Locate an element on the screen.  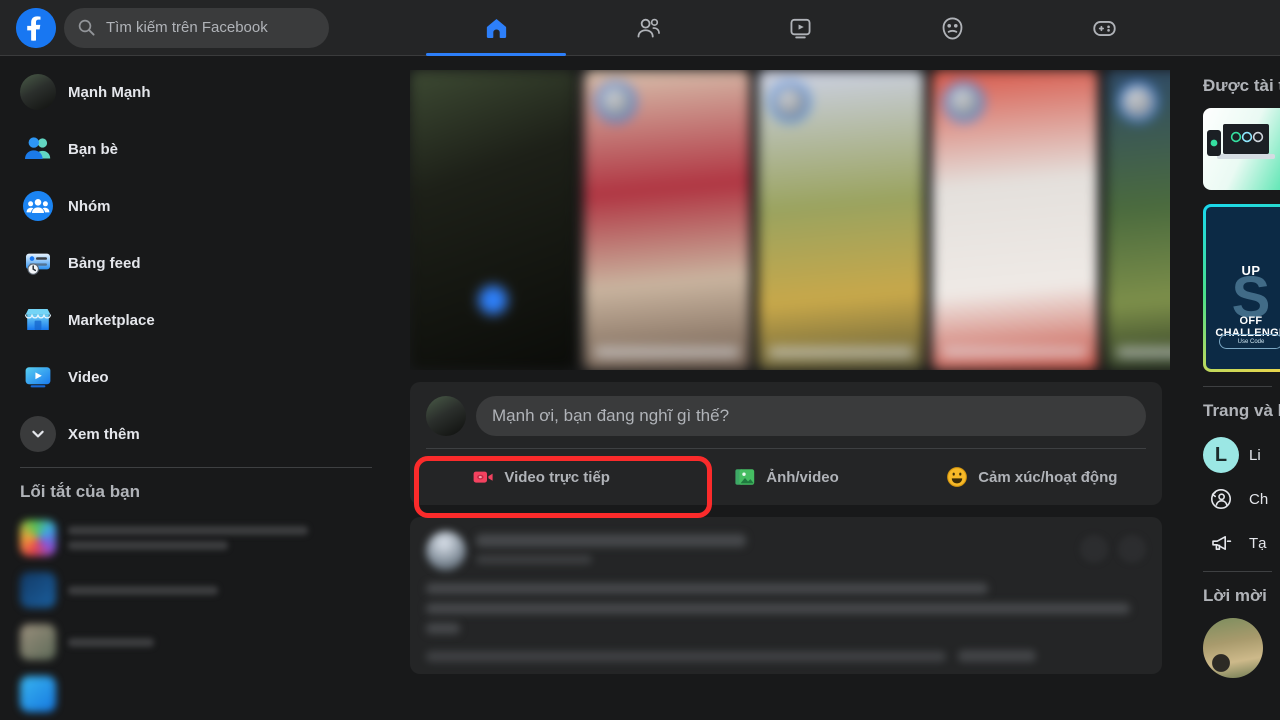
sidebar-item-see-more: Xem thêm is located at coordinates (206, 434).